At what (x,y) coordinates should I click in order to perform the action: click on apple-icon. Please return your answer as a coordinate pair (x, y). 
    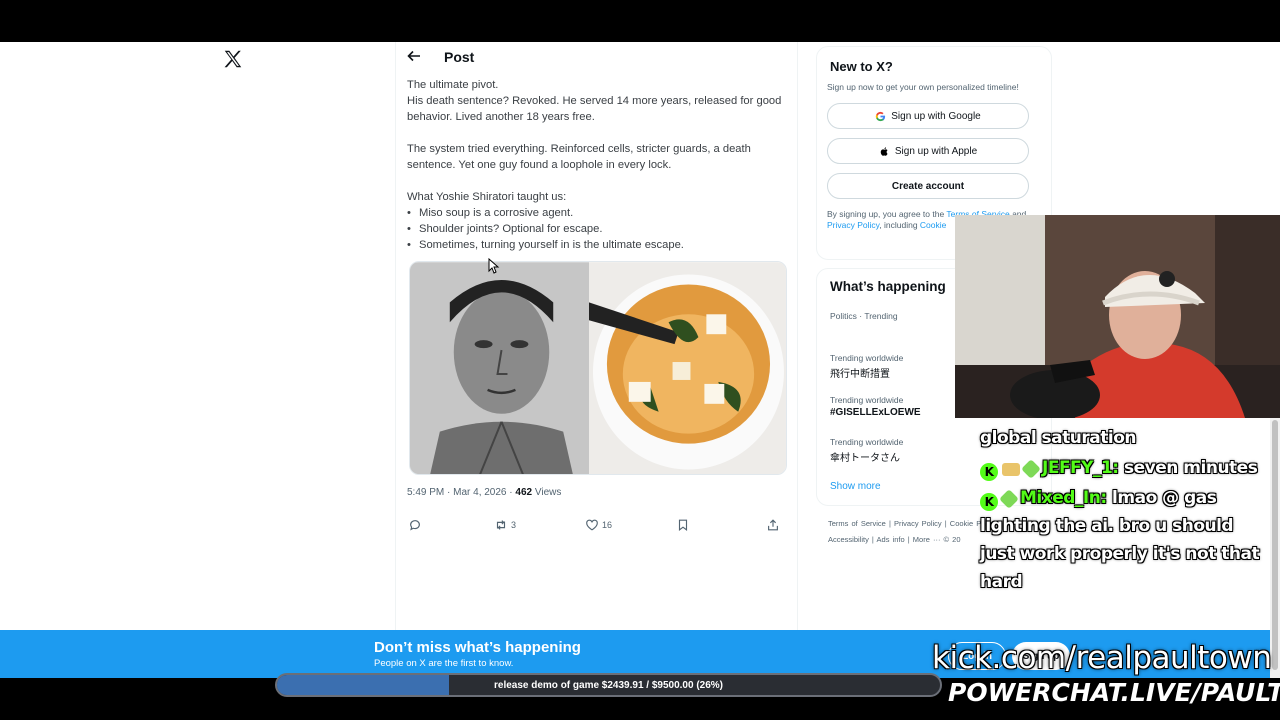
    Looking at the image, I should click on (884, 151).